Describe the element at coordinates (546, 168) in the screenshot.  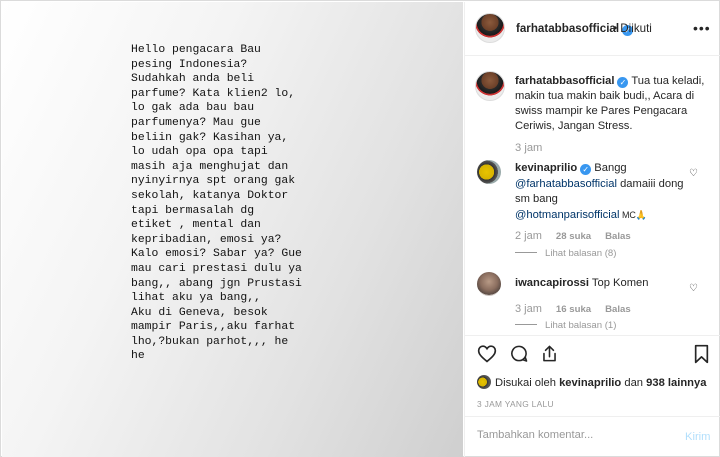
I see `comment-username: kevinaprilio` at that location.